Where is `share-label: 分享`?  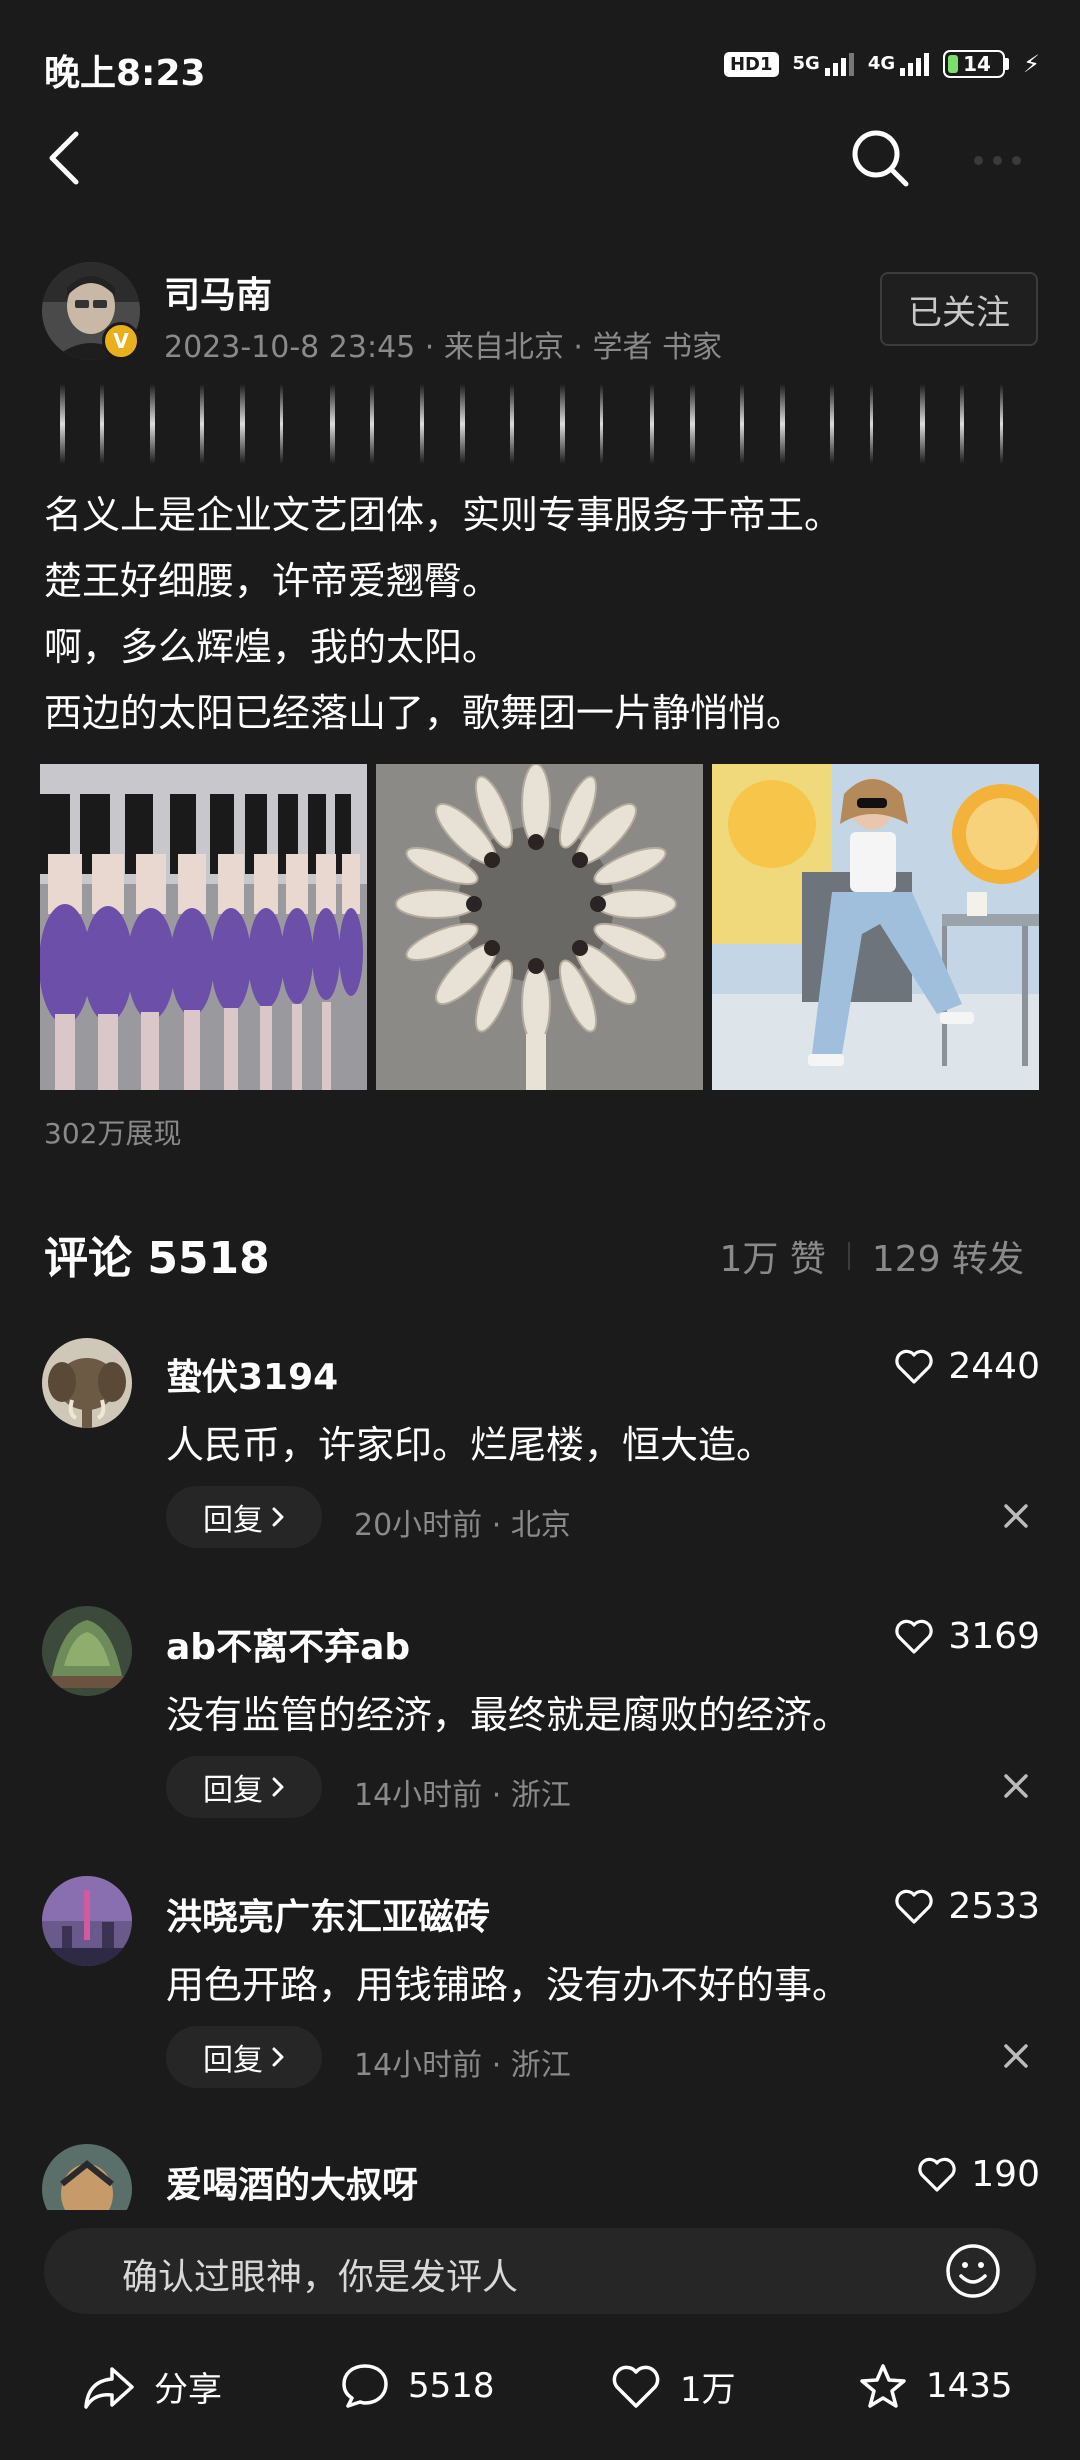
share-label: 分享 is located at coordinates (188, 2390).